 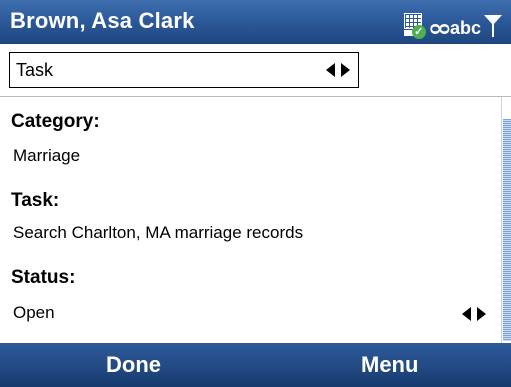 I want to click on item-type-arrows, so click(x=338, y=70).